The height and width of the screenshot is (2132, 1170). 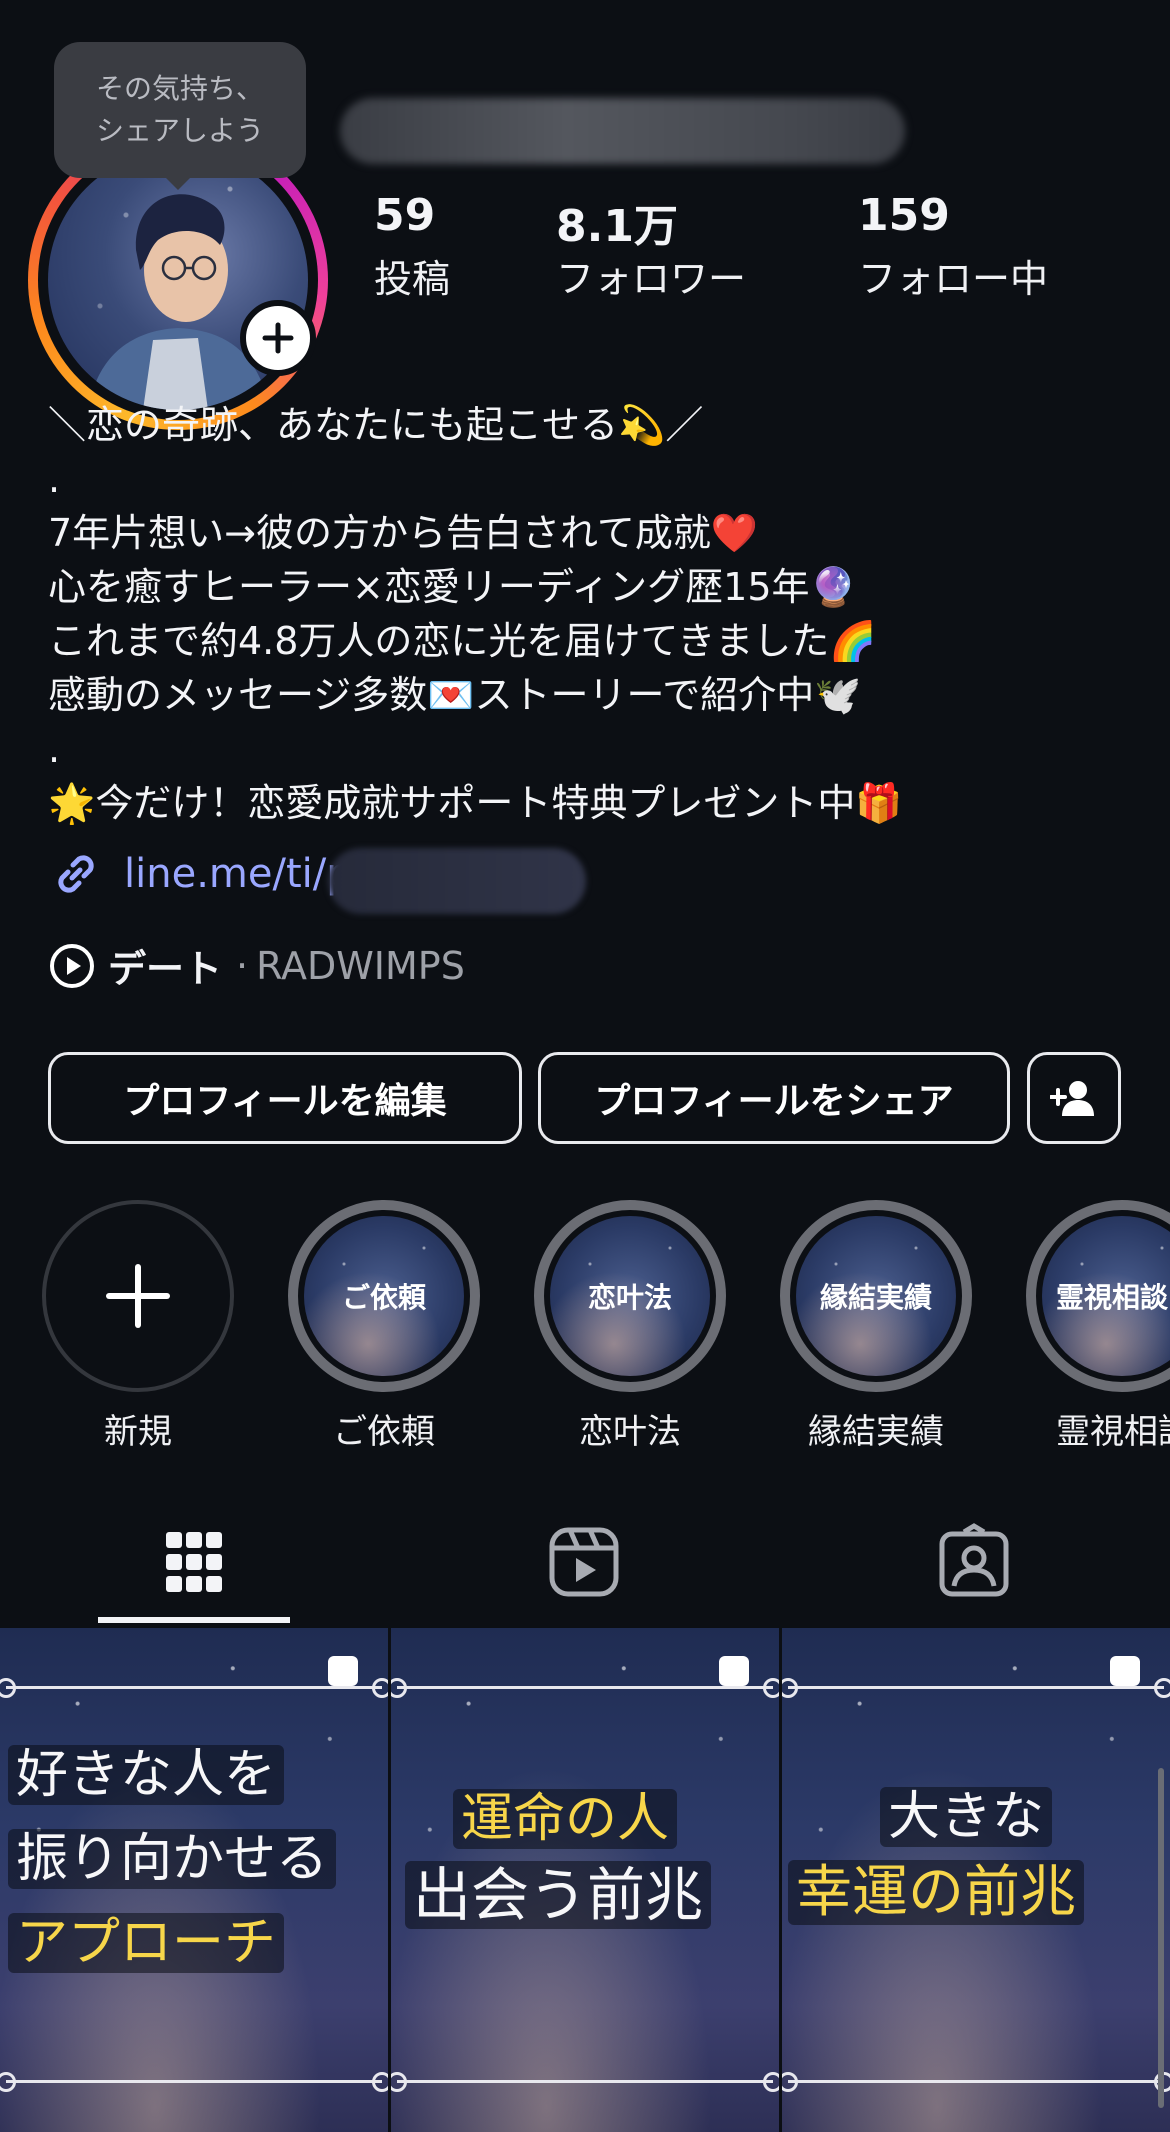 What do you see at coordinates (565, 1819) in the screenshot?
I see `post-text-line: 運命の人` at bounding box center [565, 1819].